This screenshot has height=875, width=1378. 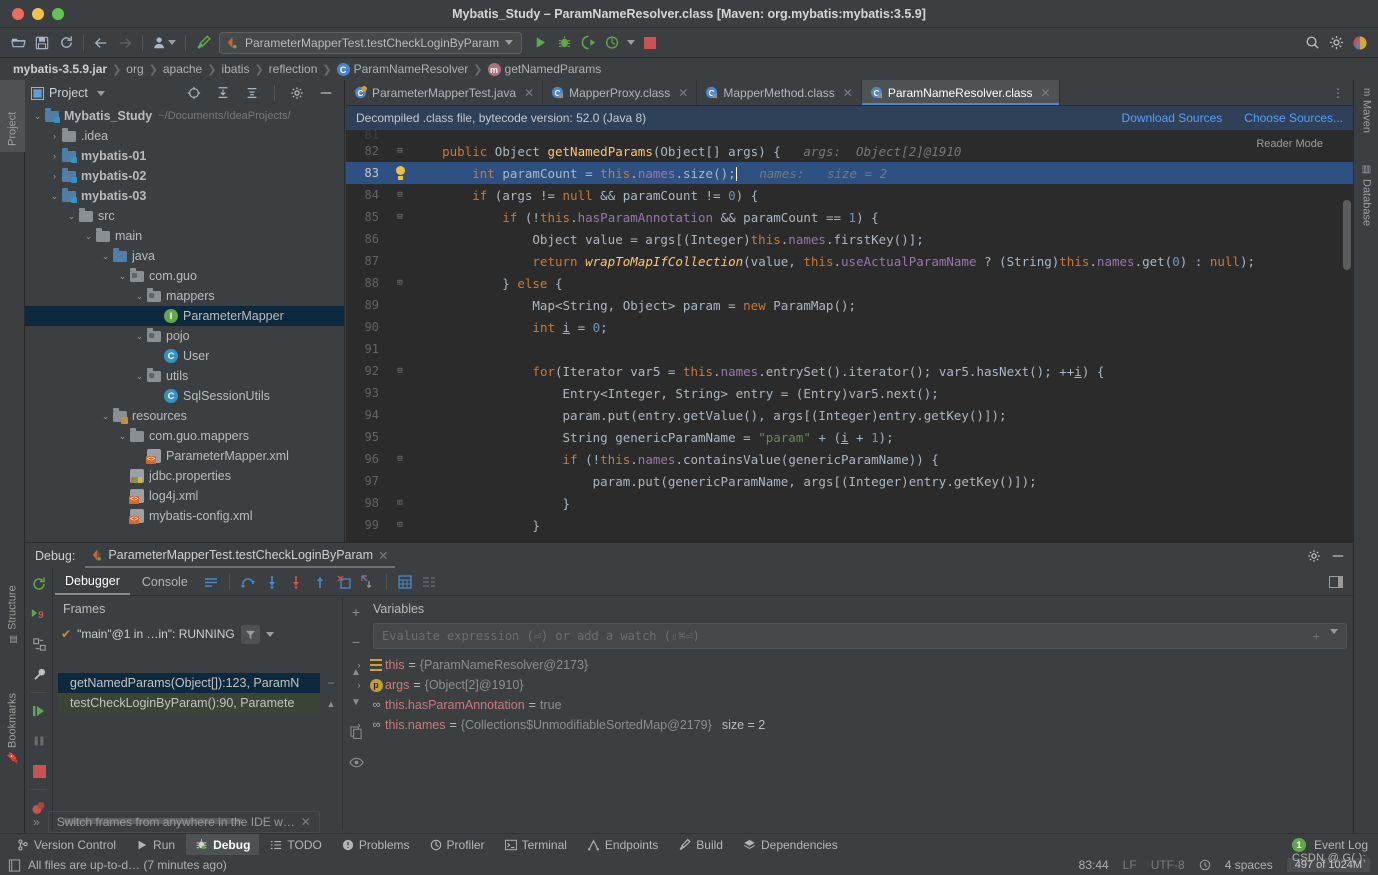 What do you see at coordinates (631, 42) in the screenshot?
I see `profiler-dropdown-arrow` at bounding box center [631, 42].